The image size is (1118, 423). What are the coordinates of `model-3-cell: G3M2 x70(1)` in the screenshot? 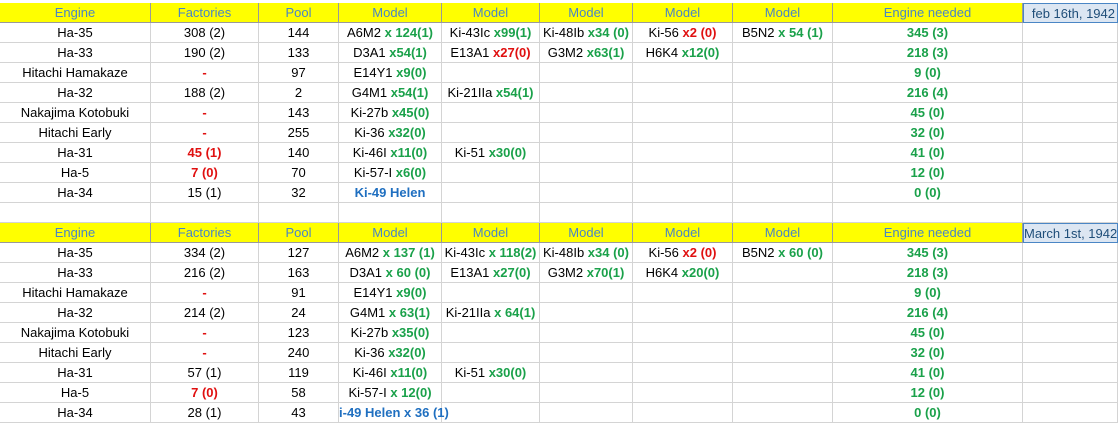 It's located at (586, 273).